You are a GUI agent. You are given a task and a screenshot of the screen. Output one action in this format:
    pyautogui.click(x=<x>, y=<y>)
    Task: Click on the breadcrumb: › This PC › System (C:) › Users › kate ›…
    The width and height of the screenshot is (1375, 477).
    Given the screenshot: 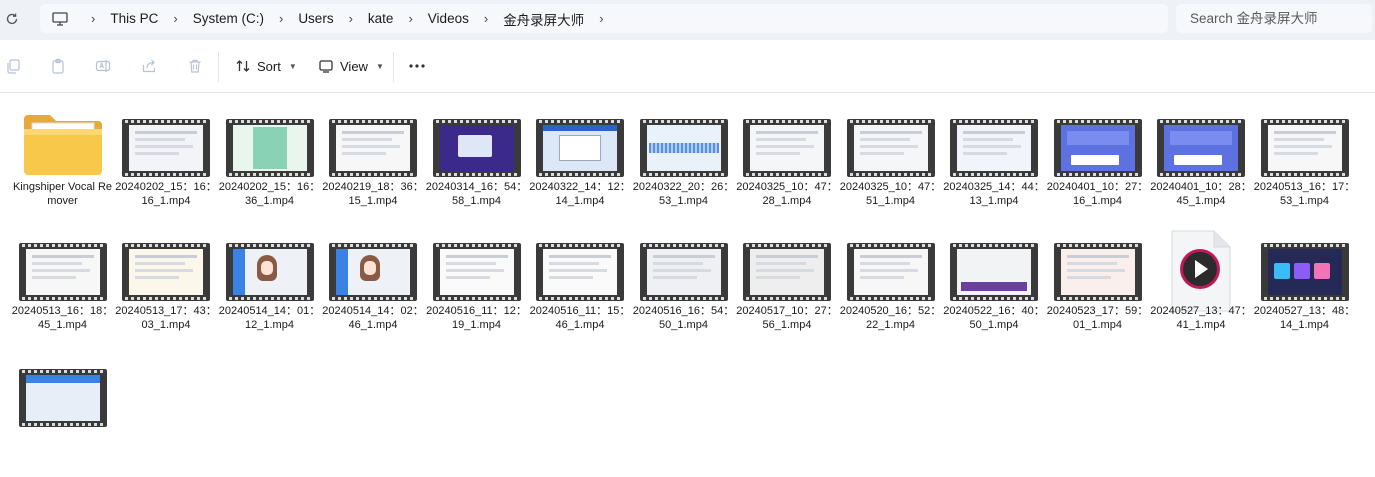 What is the action you would take?
    pyautogui.click(x=604, y=18)
    